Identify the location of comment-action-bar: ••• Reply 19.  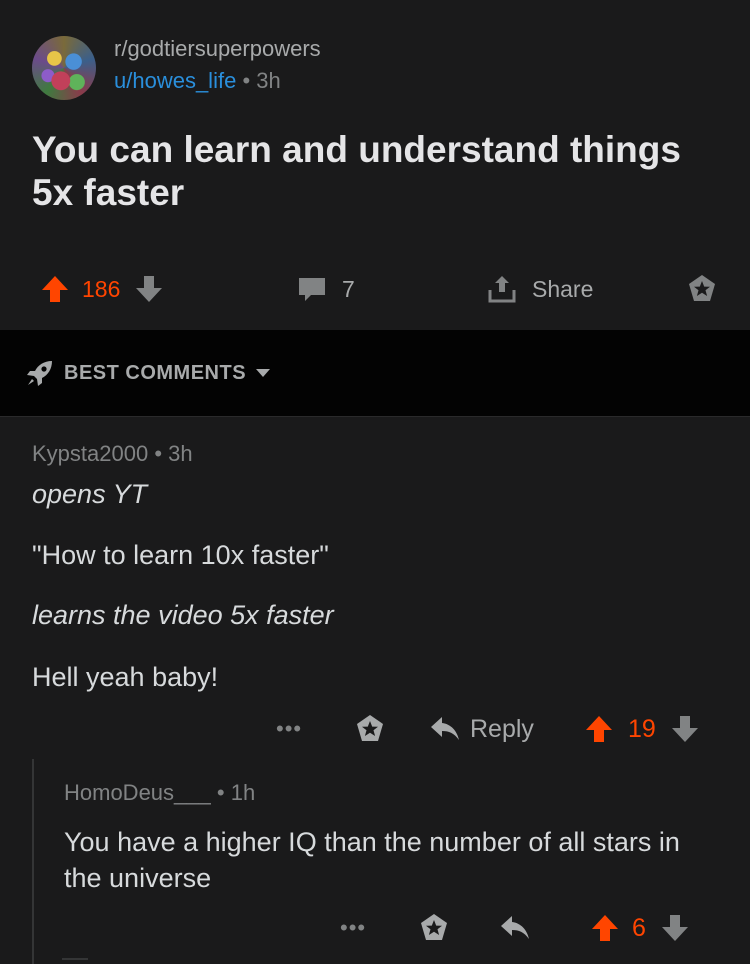
(375, 729).